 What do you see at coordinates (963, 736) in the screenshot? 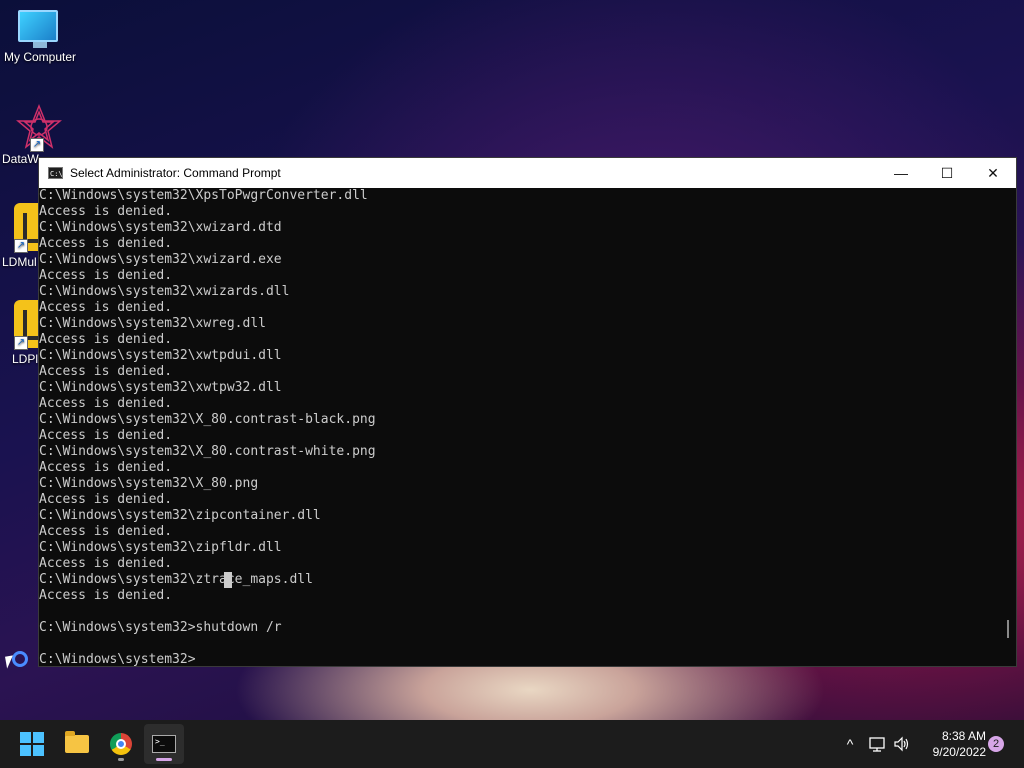
I see `clock-time: 8:38 AM` at bounding box center [963, 736].